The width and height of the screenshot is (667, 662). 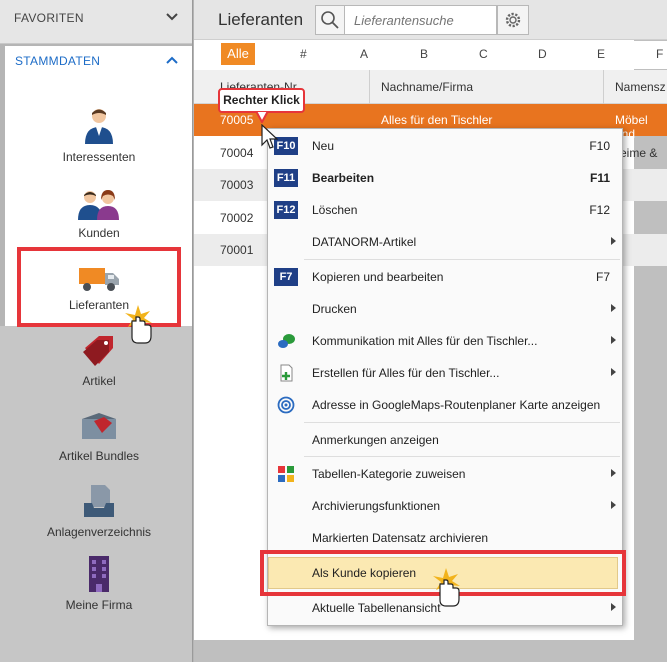 What do you see at coordinates (99, 532) in the screenshot?
I see `sidebar-item-label: Anlagenverzeichnis` at bounding box center [99, 532].